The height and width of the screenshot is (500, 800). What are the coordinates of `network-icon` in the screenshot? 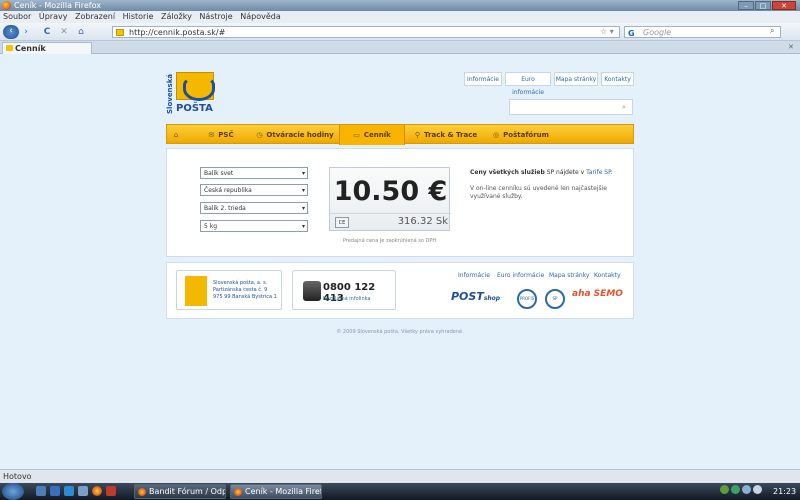 It's located at (746, 489).